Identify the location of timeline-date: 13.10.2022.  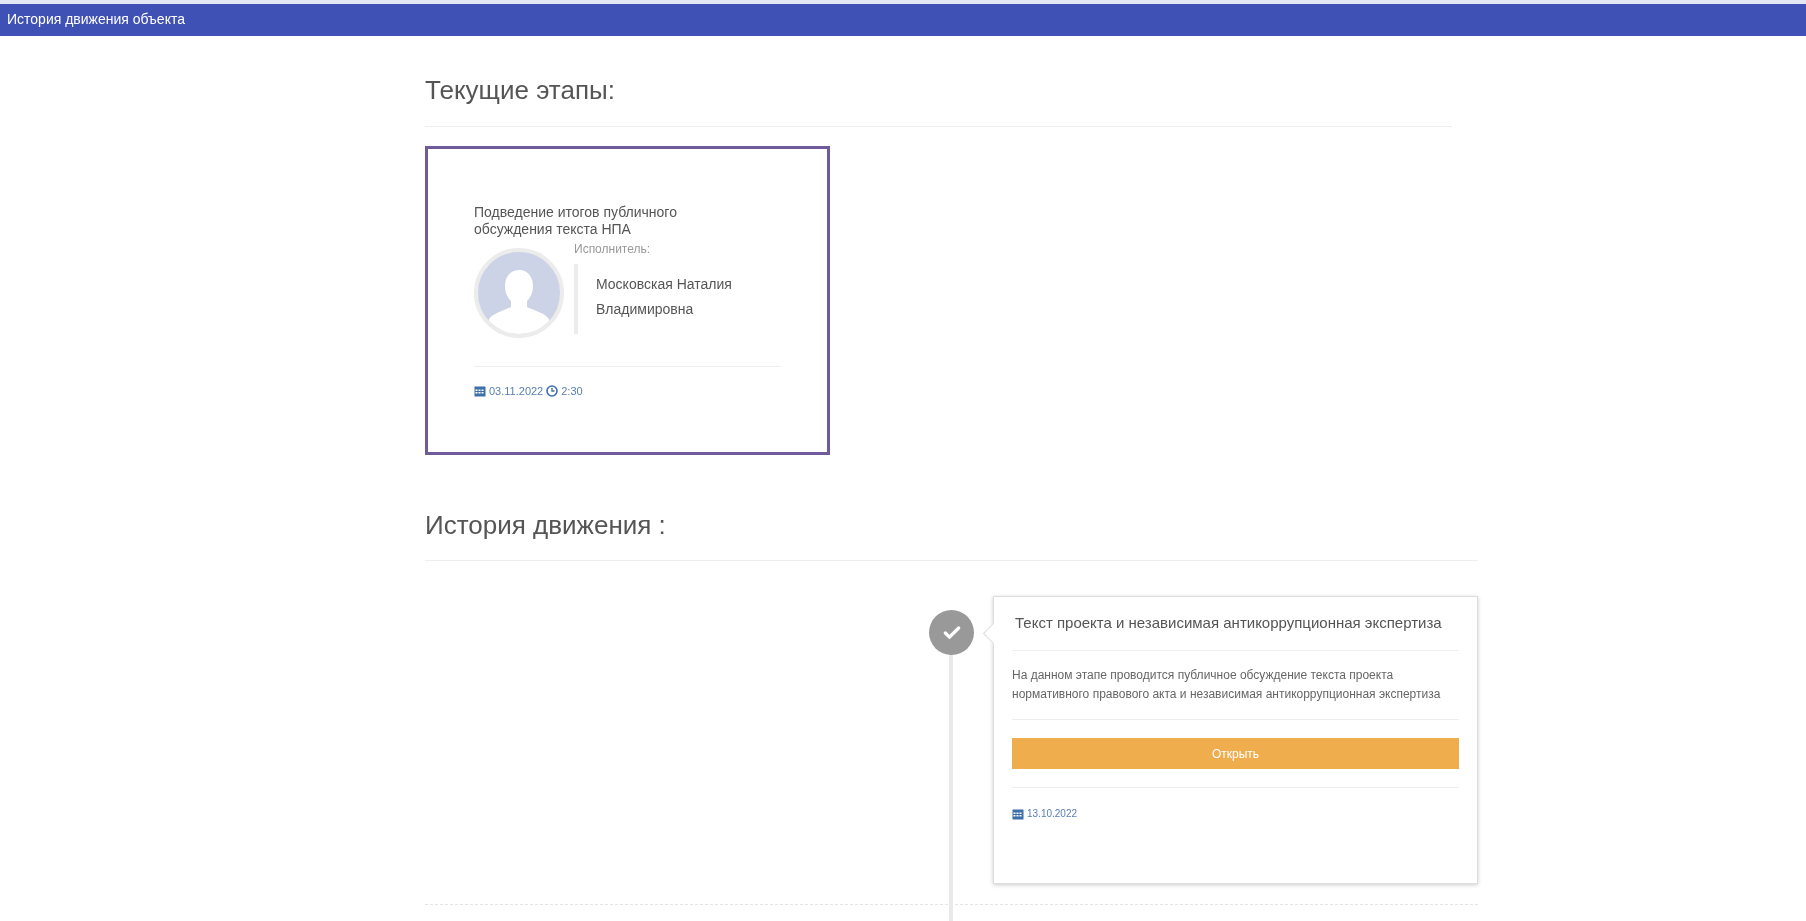
(1052, 814).